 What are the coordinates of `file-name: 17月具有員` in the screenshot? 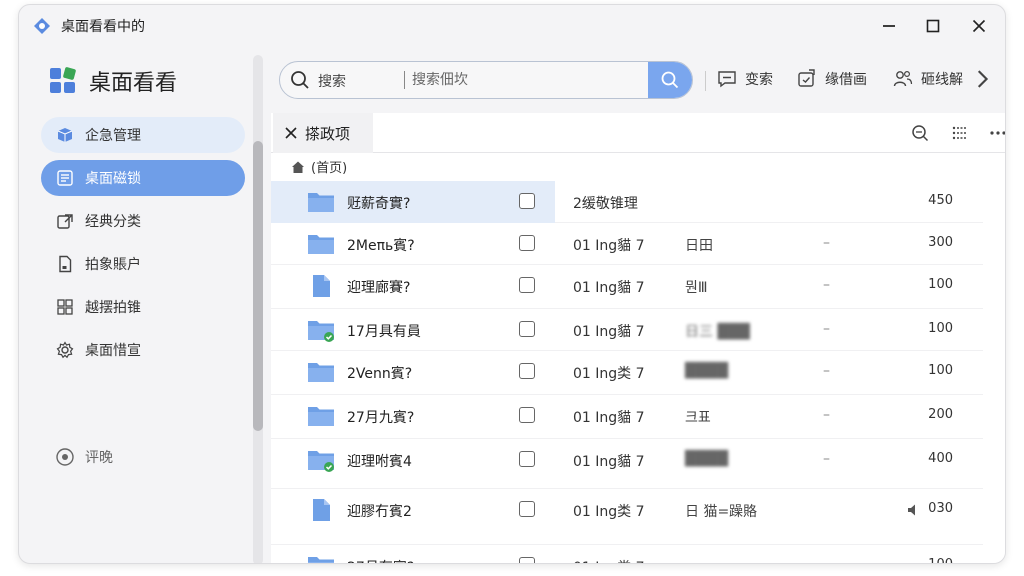 It's located at (384, 332).